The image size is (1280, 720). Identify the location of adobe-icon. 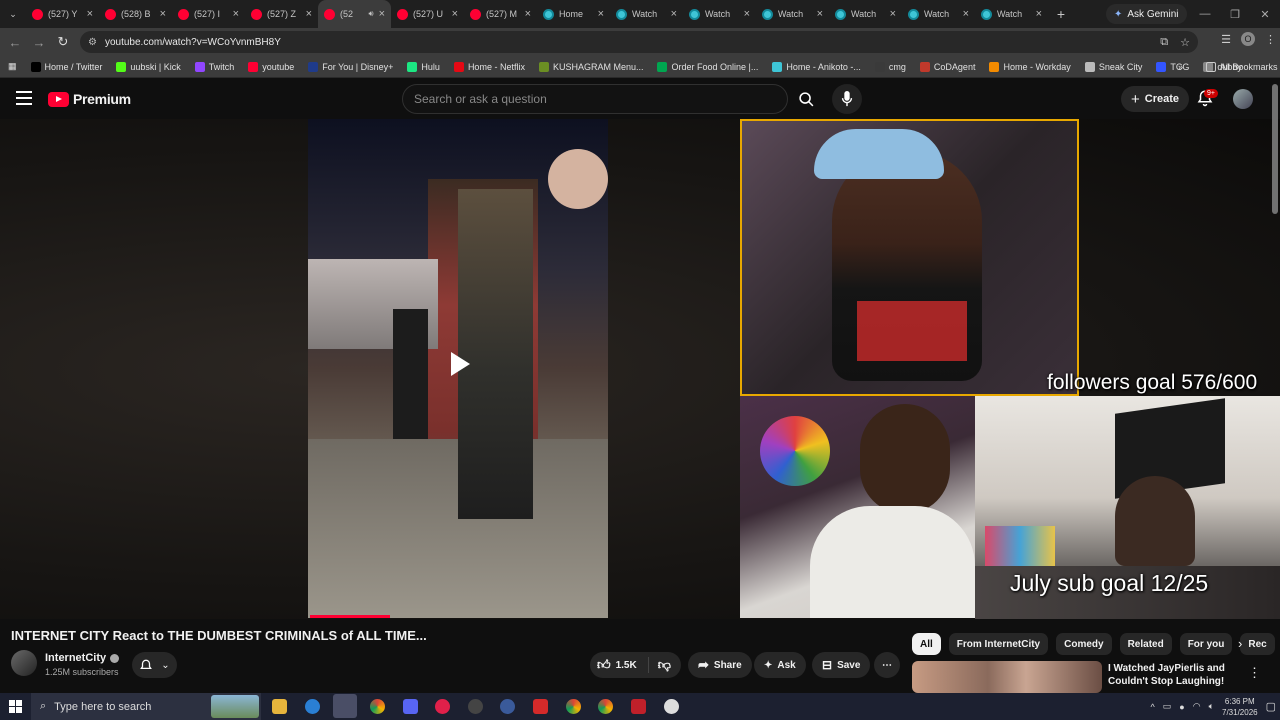
(540, 706).